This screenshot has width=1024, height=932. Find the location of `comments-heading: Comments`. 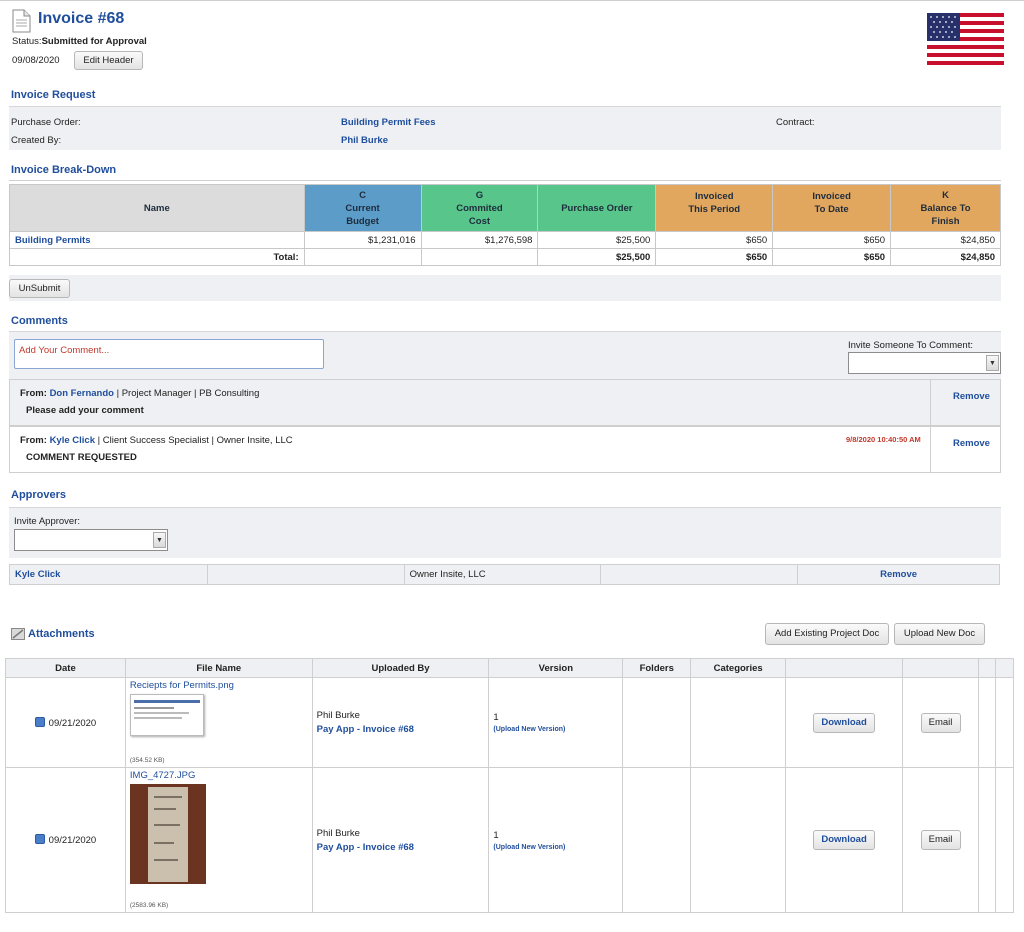

comments-heading: Comments is located at coordinates (39, 321).